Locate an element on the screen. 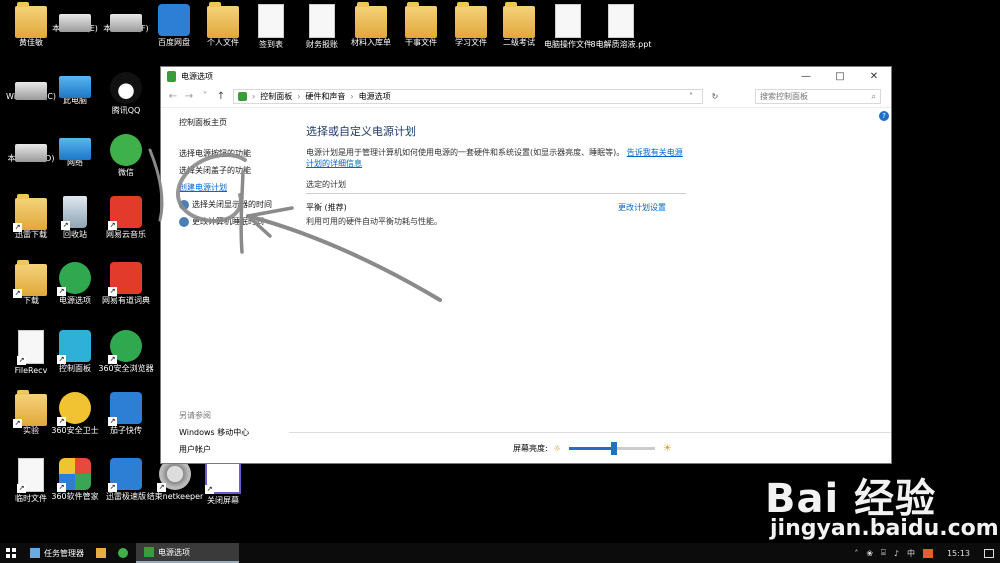  desktop-icon: 腾讯QQ is located at coordinates (126, 94).